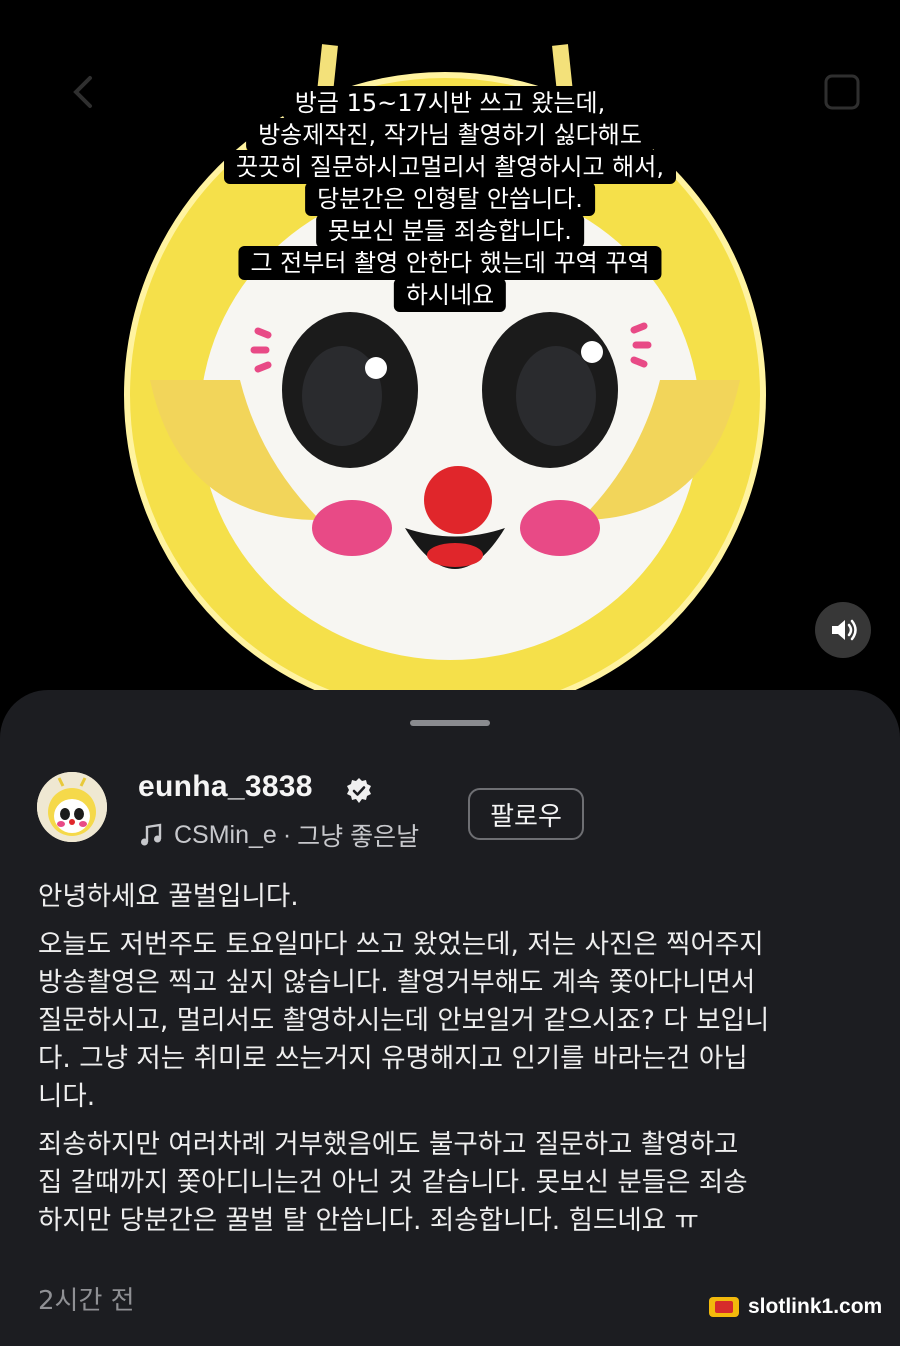 The image size is (900, 1346). Describe the element at coordinates (450, 263) in the screenshot. I see `caption-line: 그 전부터 촬영 안한다 했는데 꾸역 꾸역` at that location.